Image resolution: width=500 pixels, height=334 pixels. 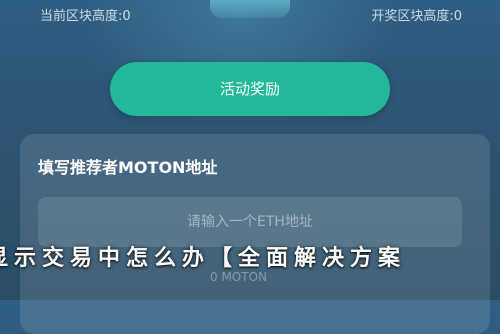 What do you see at coordinates (203, 258) in the screenshot?
I see `overlay-banner: 显示交易中怎么办【全面解决方案` at bounding box center [203, 258].